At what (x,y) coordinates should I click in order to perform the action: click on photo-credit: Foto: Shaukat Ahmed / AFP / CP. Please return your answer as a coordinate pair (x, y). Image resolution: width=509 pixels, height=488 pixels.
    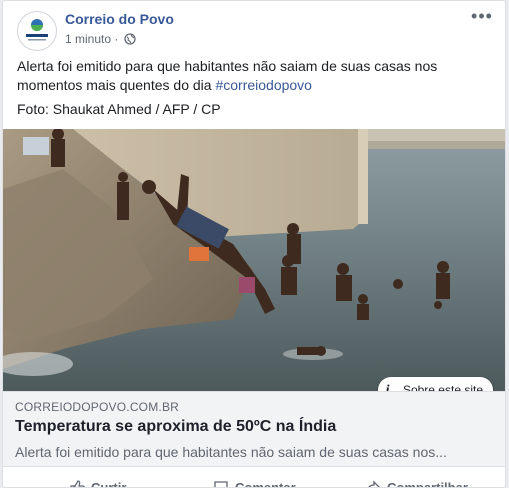
    Looking at the image, I should click on (119, 109).